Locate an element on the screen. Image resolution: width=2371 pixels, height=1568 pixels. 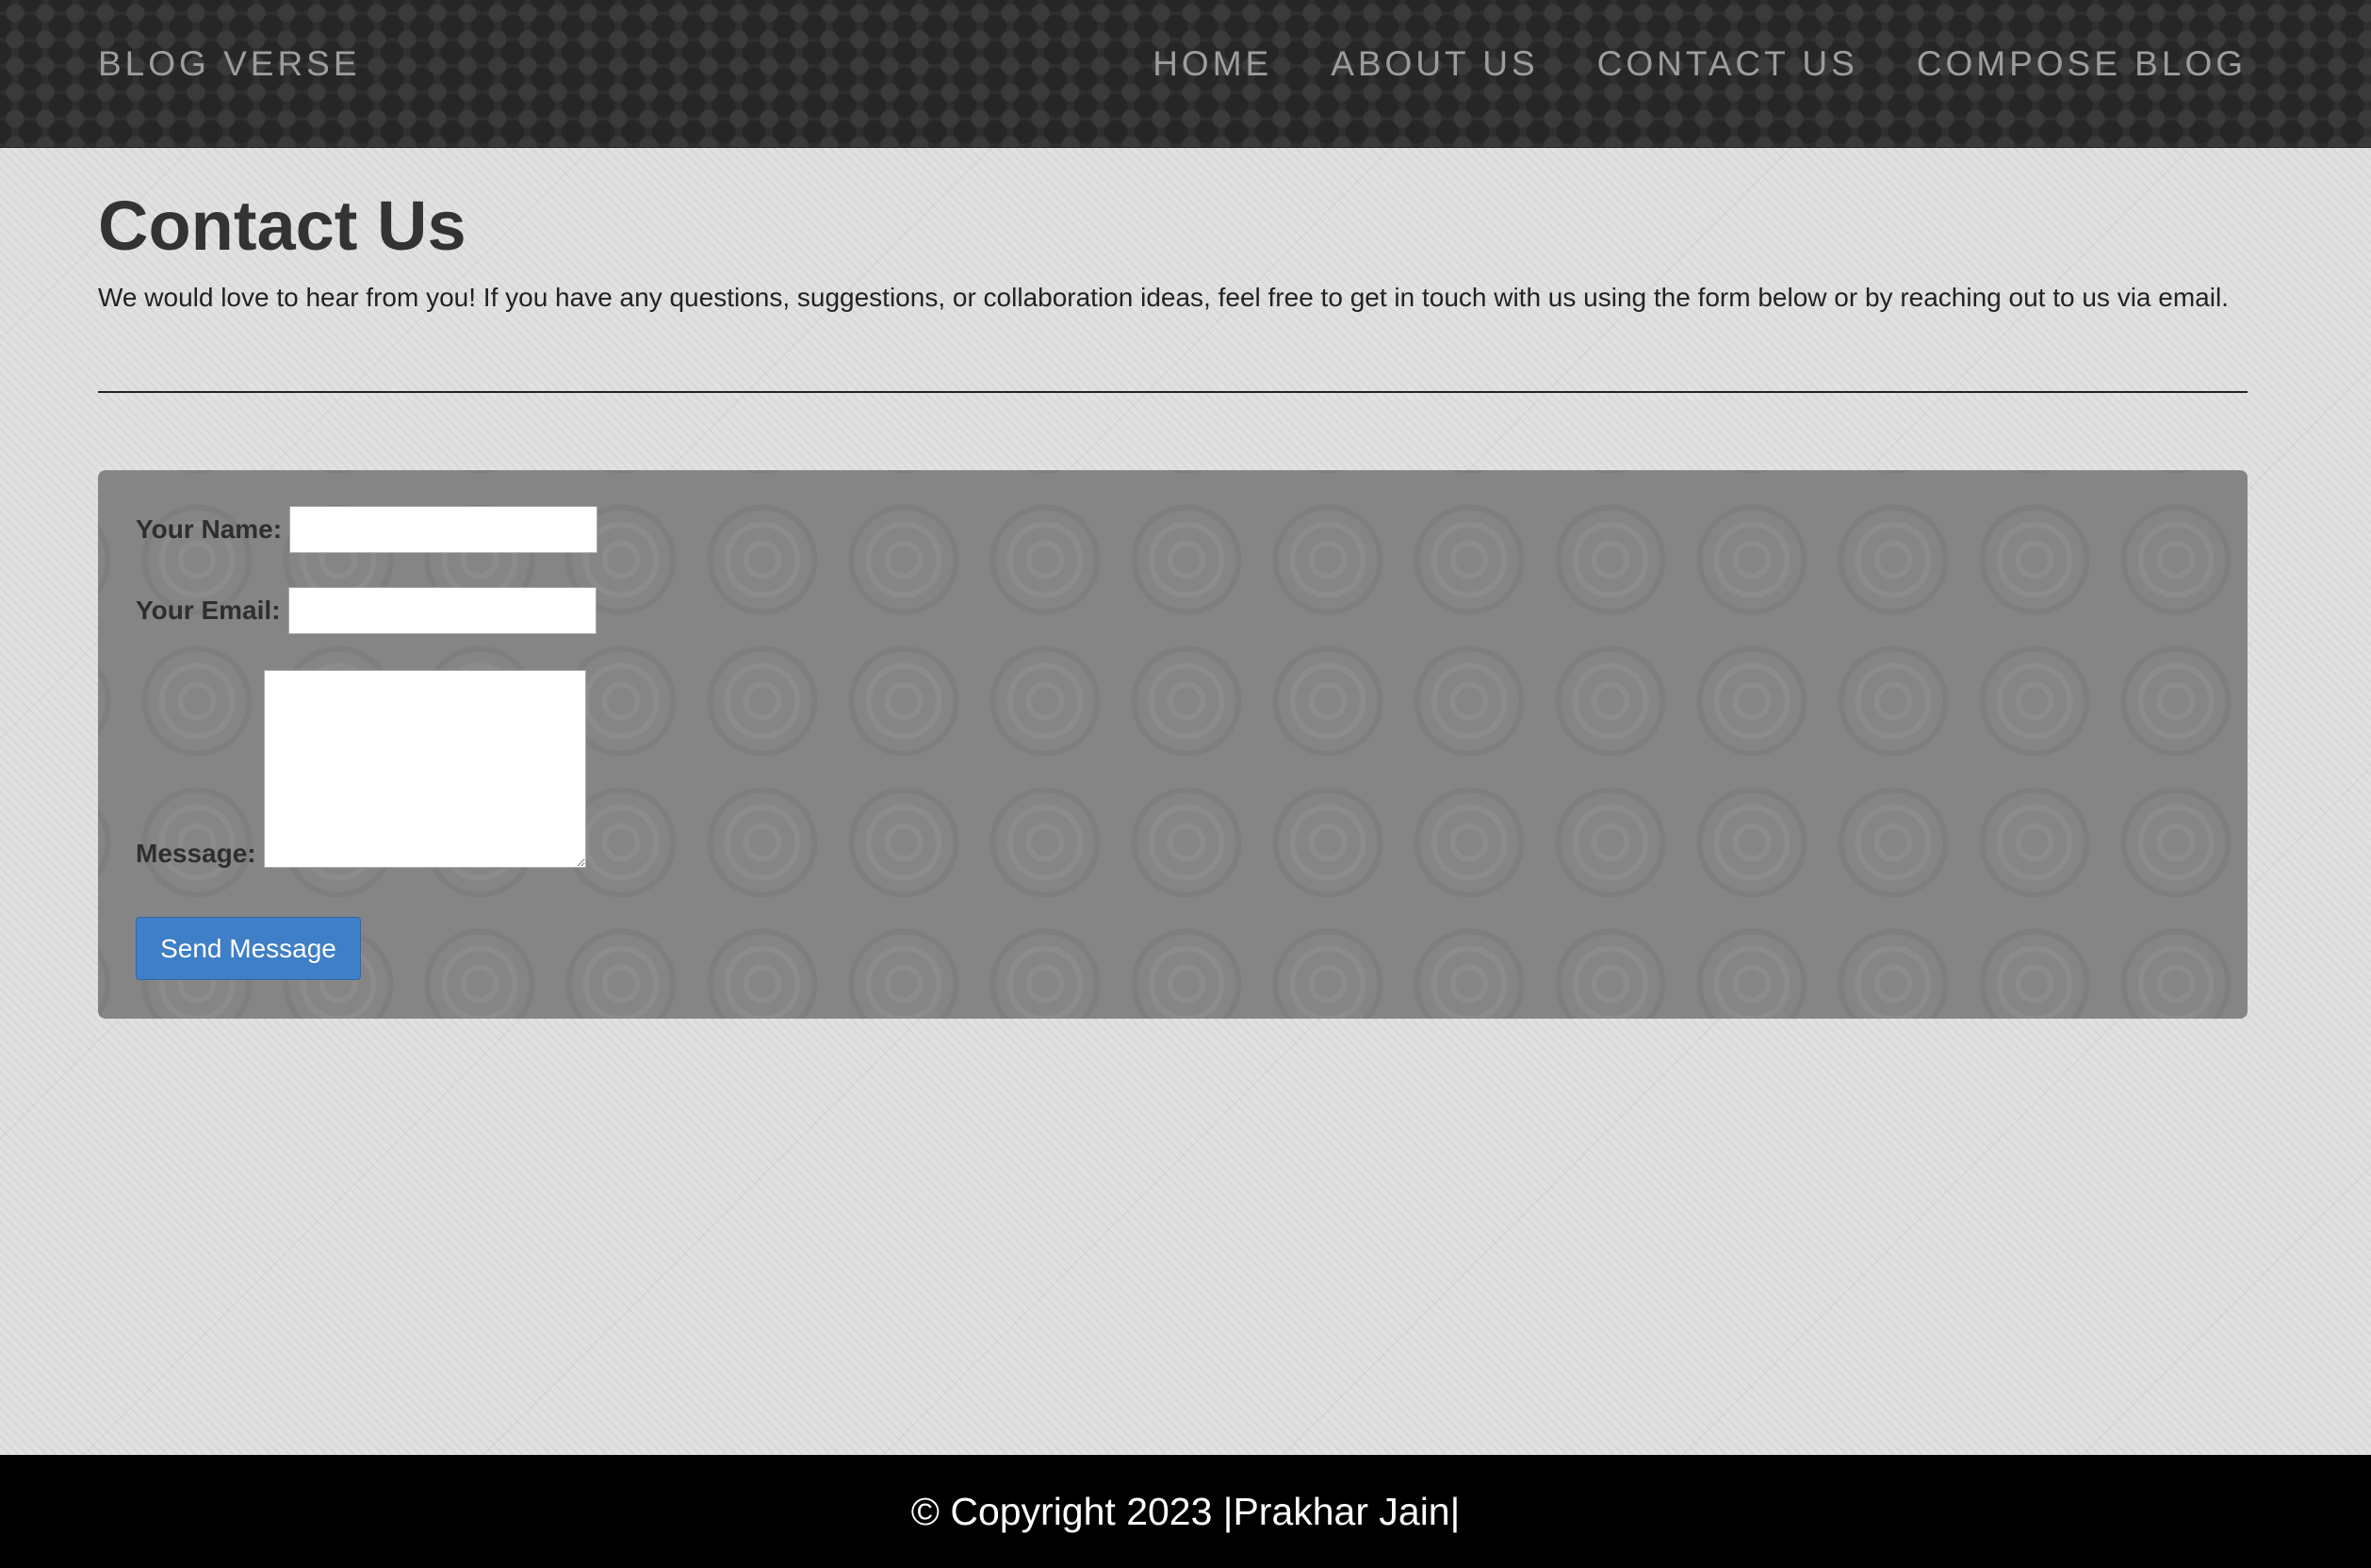
section-divider is located at coordinates (1173, 392).